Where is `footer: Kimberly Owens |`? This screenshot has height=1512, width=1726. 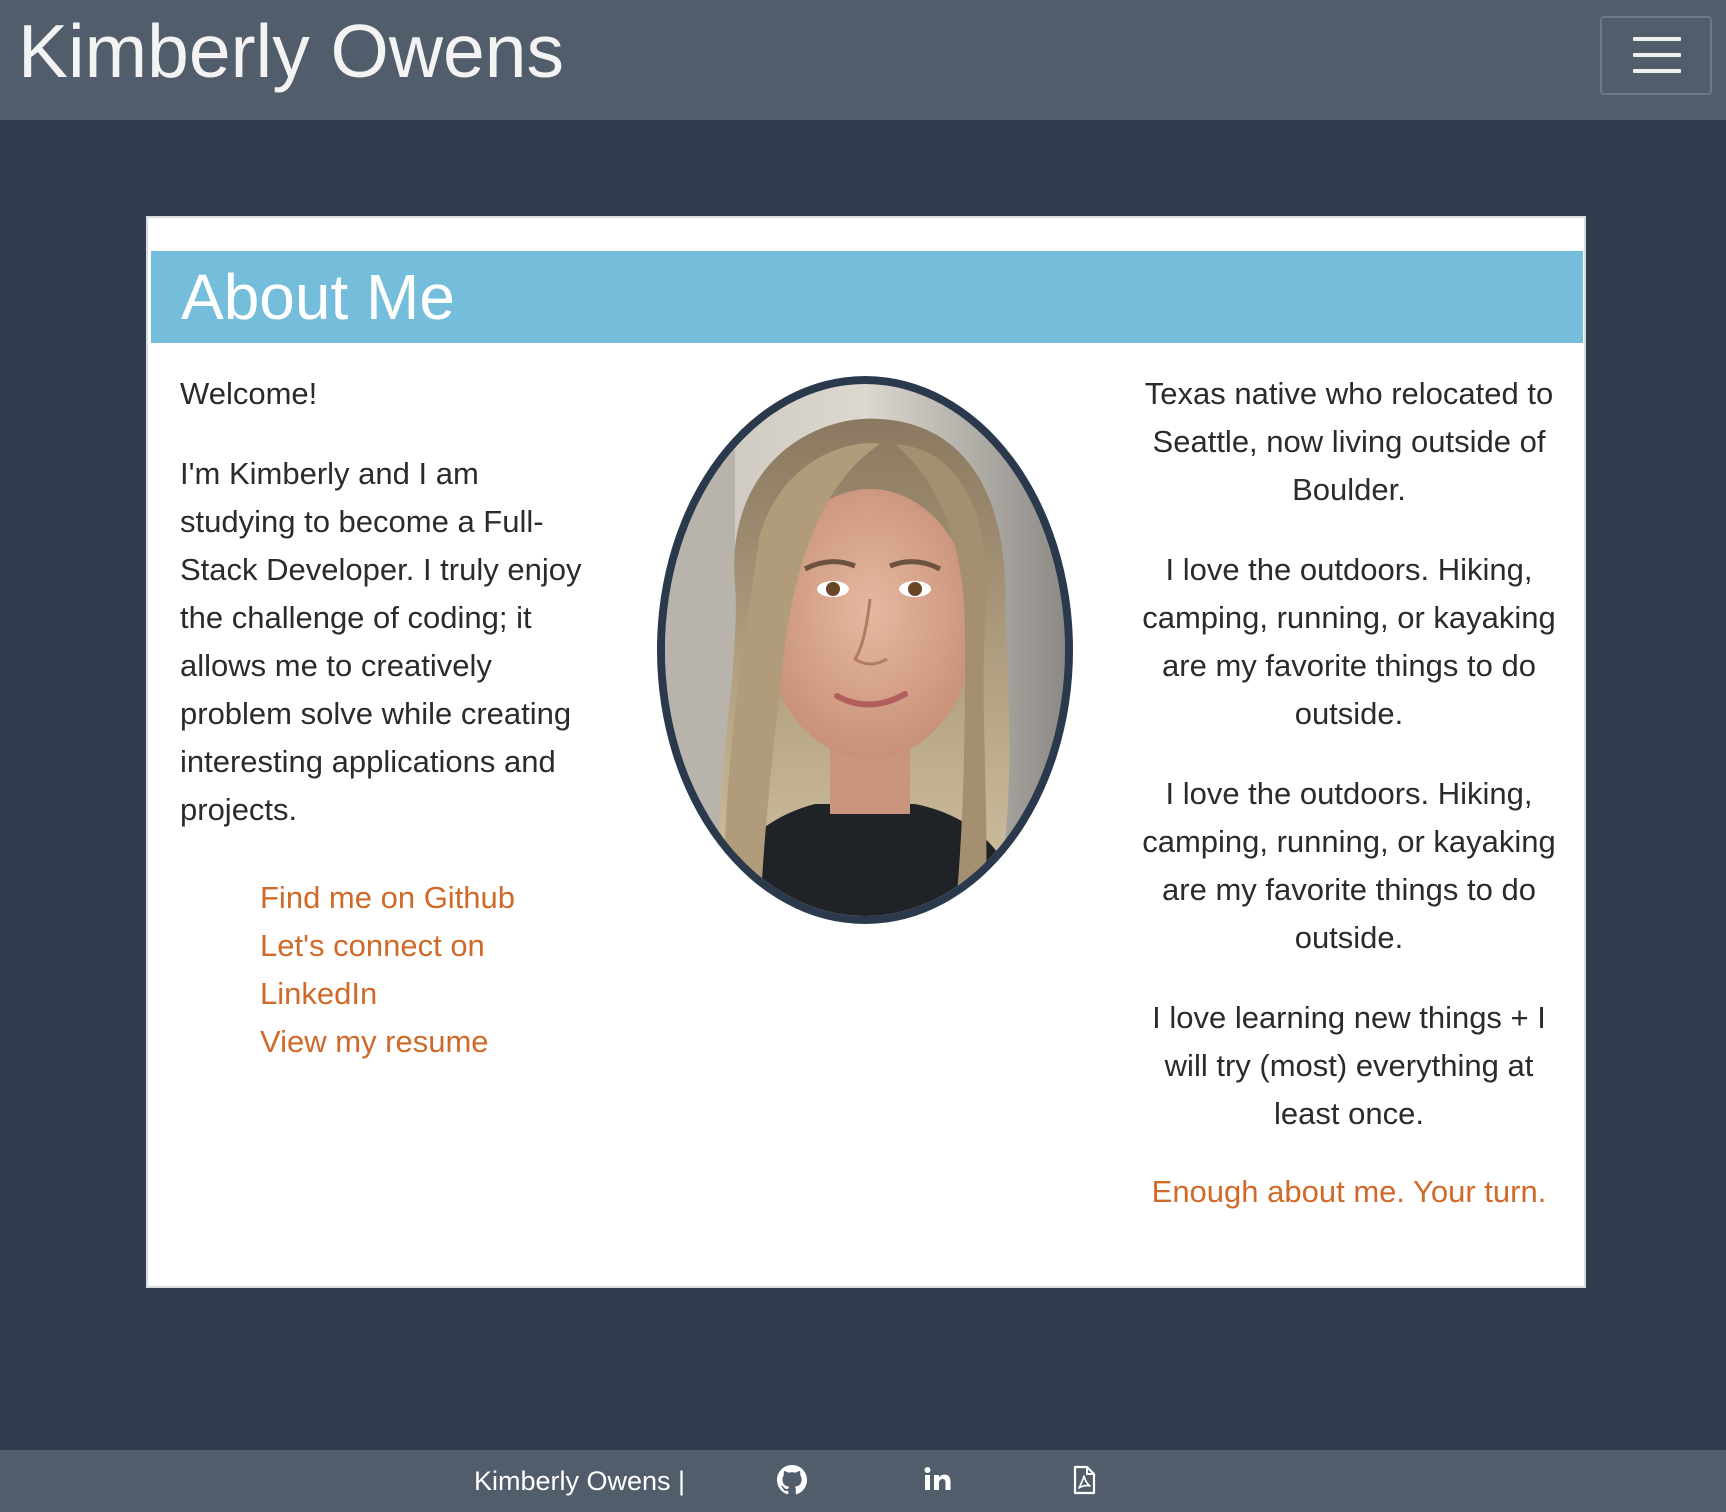
footer: Kimberly Owens | is located at coordinates (863, 1481).